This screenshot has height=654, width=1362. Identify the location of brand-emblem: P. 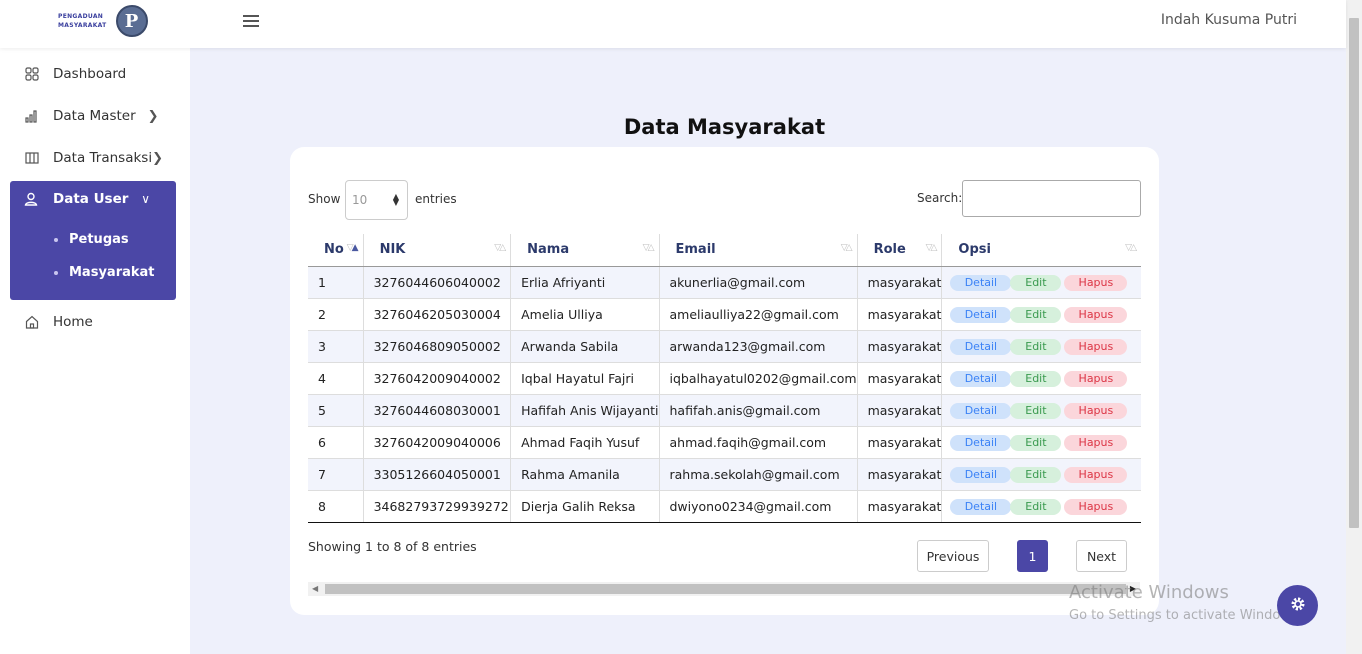
(131, 21).